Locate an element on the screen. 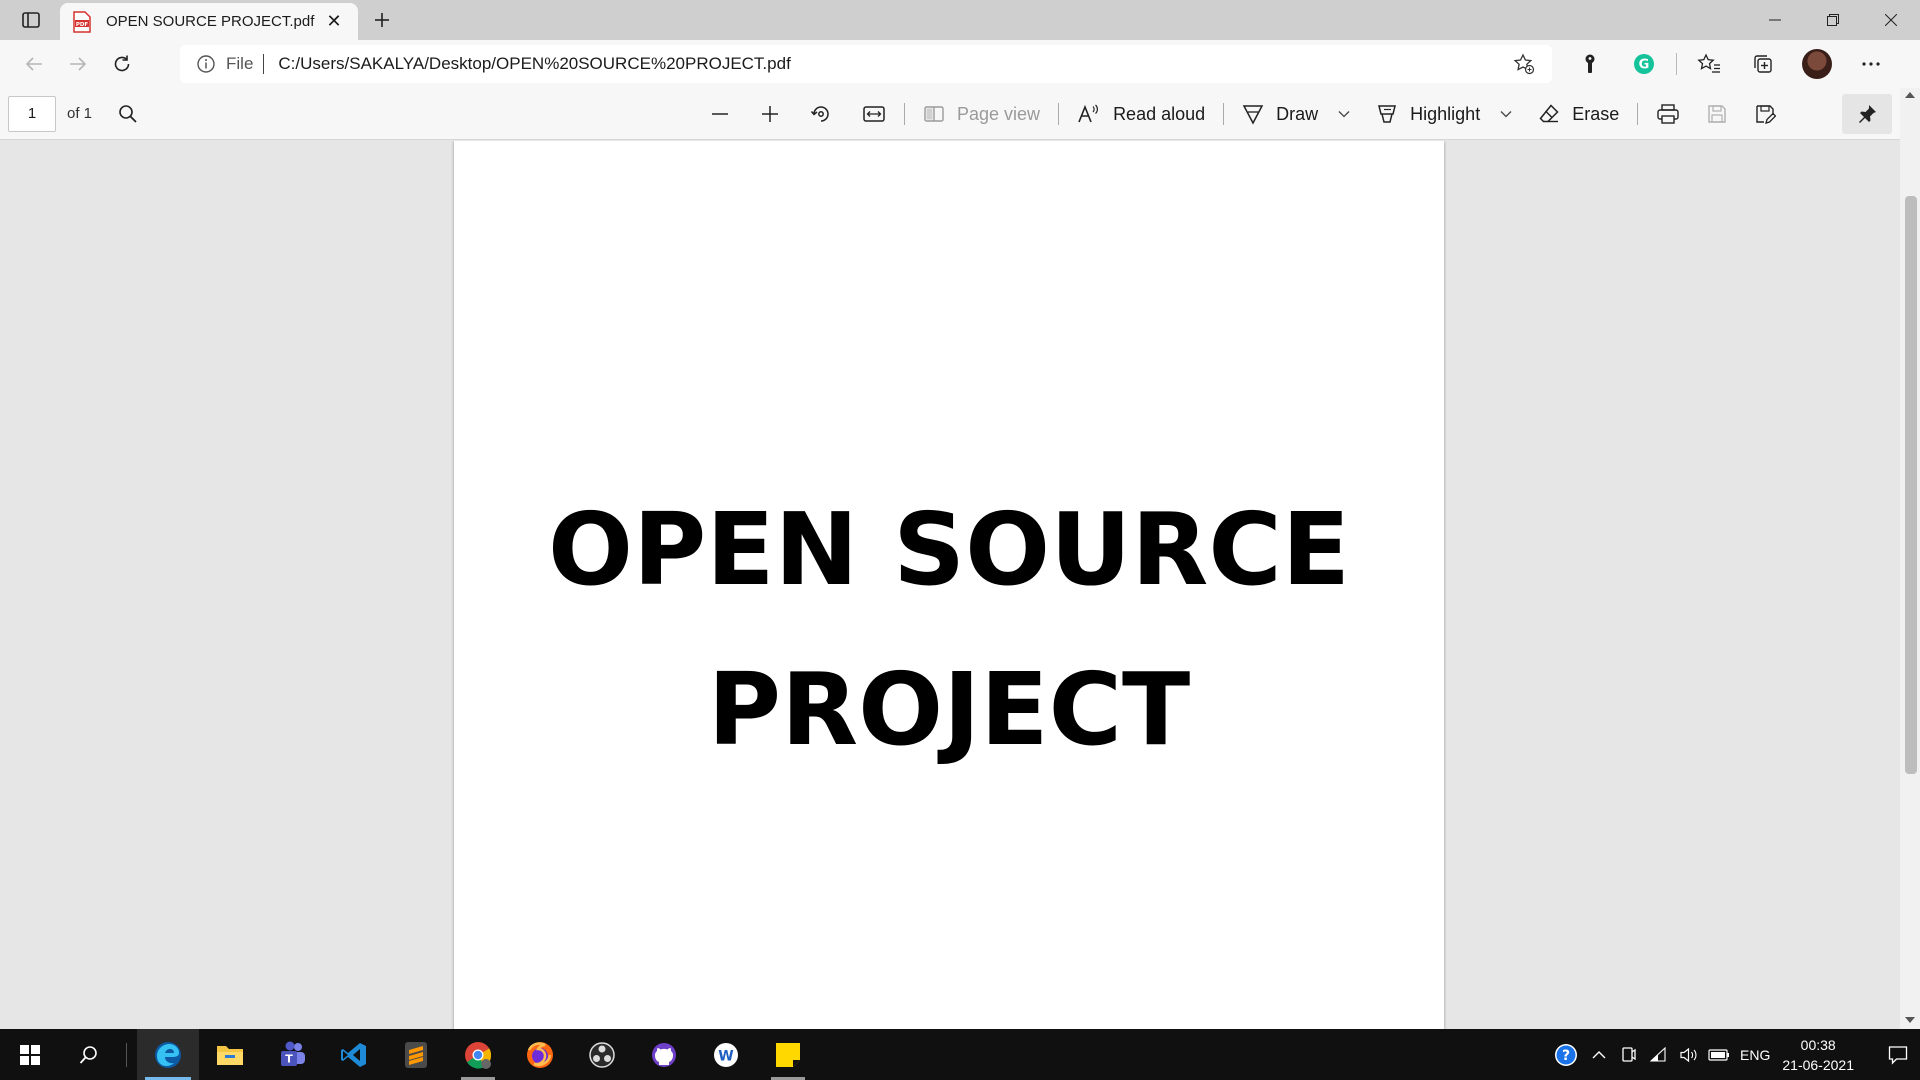  find-in-document-button is located at coordinates (128, 114).